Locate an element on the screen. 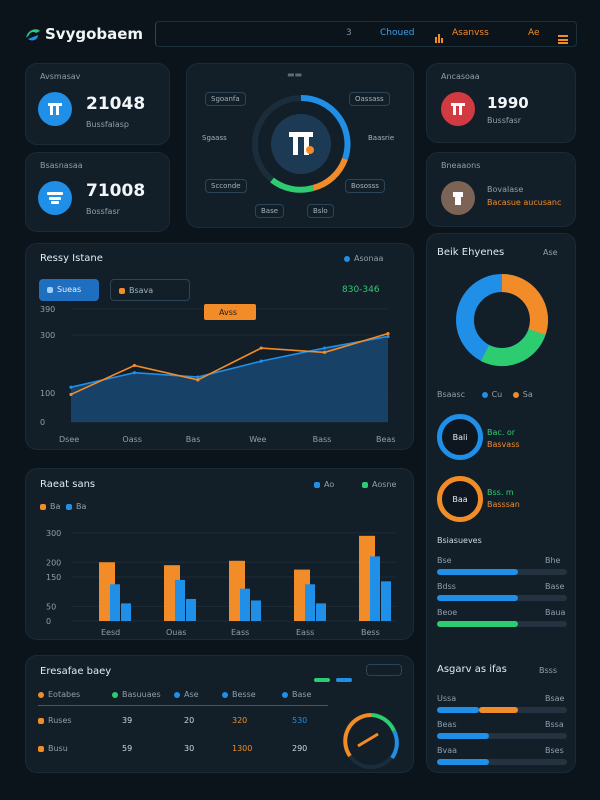 The image size is (600, 800). ring-tag-2: Oassass is located at coordinates (369, 99).